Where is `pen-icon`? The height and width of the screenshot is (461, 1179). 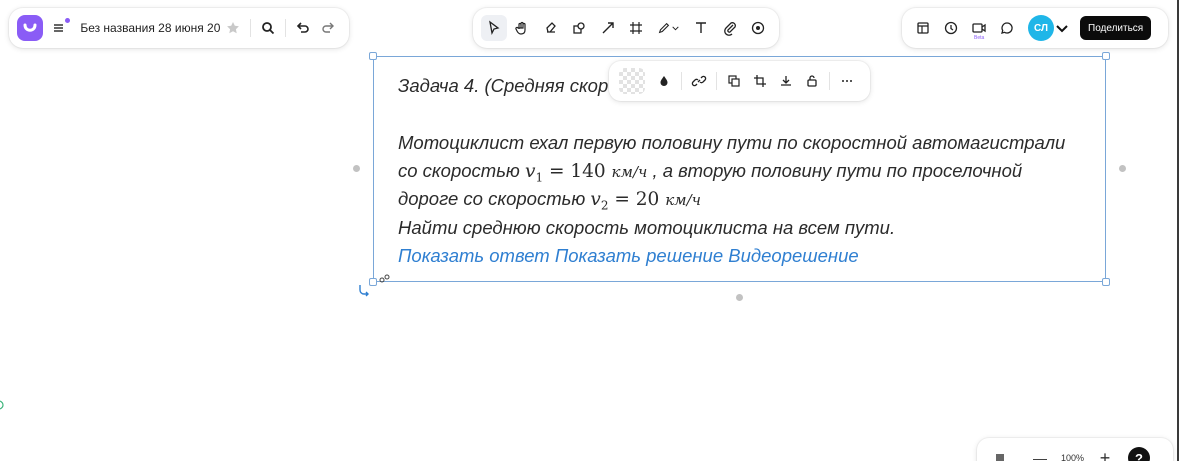
pen-icon is located at coordinates (669, 28).